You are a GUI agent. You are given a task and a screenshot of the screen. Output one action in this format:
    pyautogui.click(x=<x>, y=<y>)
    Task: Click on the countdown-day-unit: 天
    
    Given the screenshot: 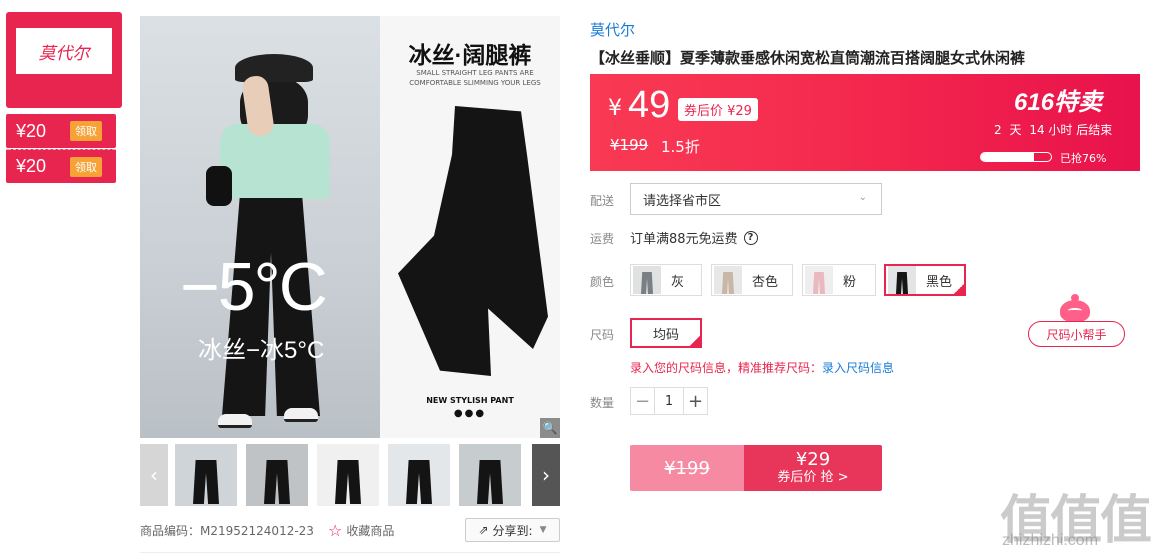 What is the action you would take?
    pyautogui.click(x=1015, y=130)
    